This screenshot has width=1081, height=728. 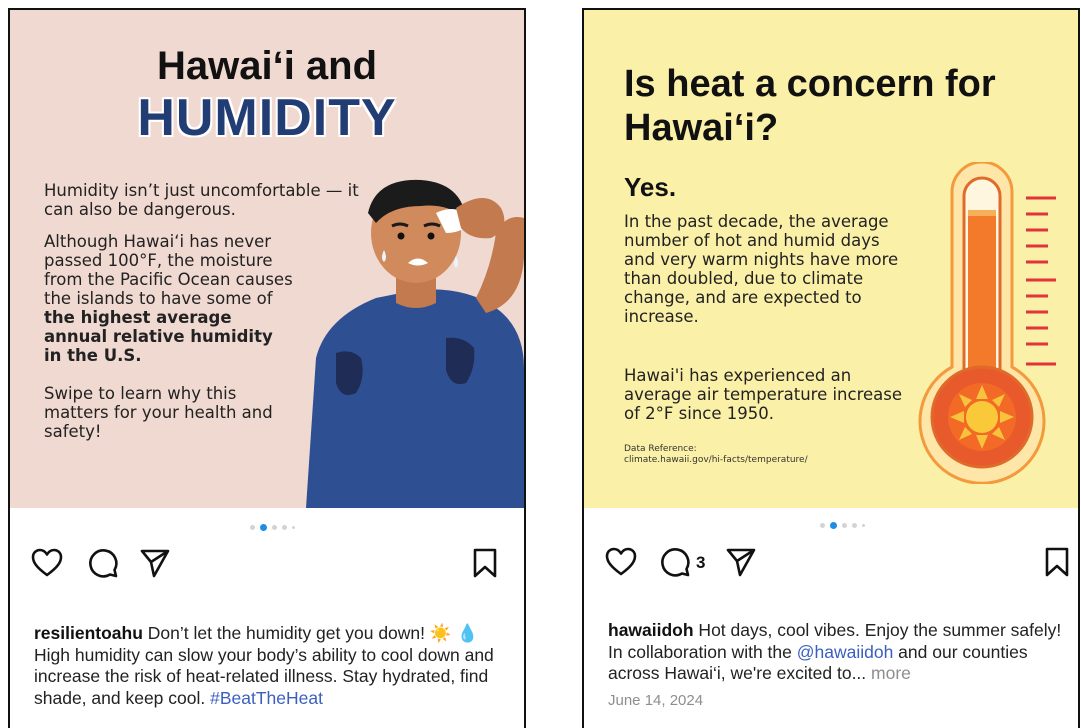 What do you see at coordinates (656, 700) in the screenshot?
I see `post-date: June 14, 2024` at bounding box center [656, 700].